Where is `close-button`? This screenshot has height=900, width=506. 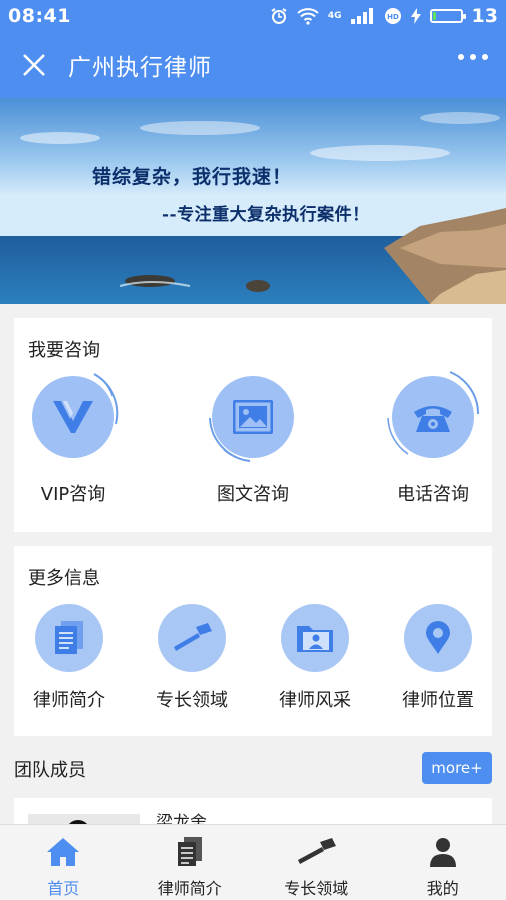 close-button is located at coordinates (34, 65).